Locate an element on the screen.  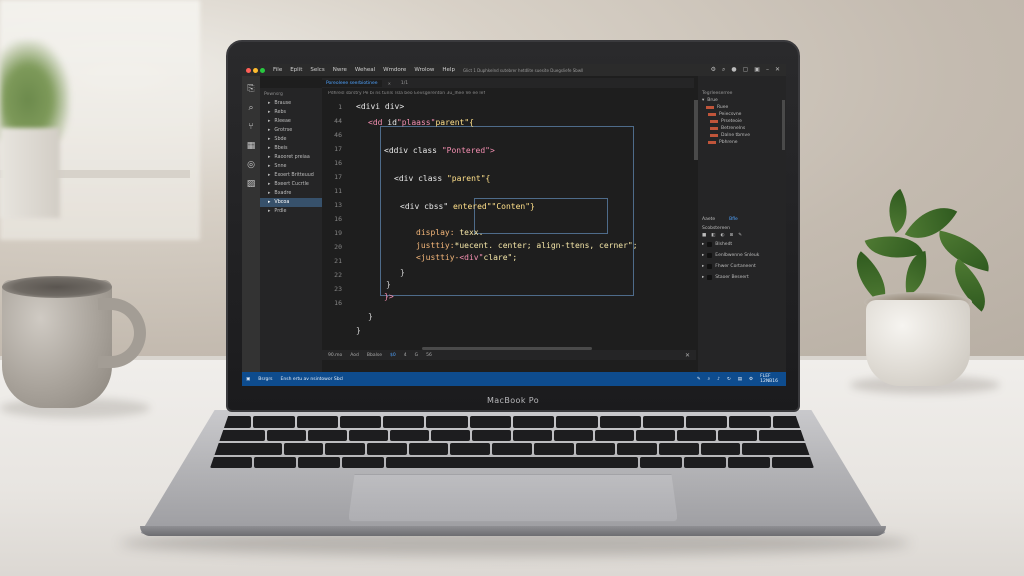
maximize-window-button is located at coordinates (262, 70).